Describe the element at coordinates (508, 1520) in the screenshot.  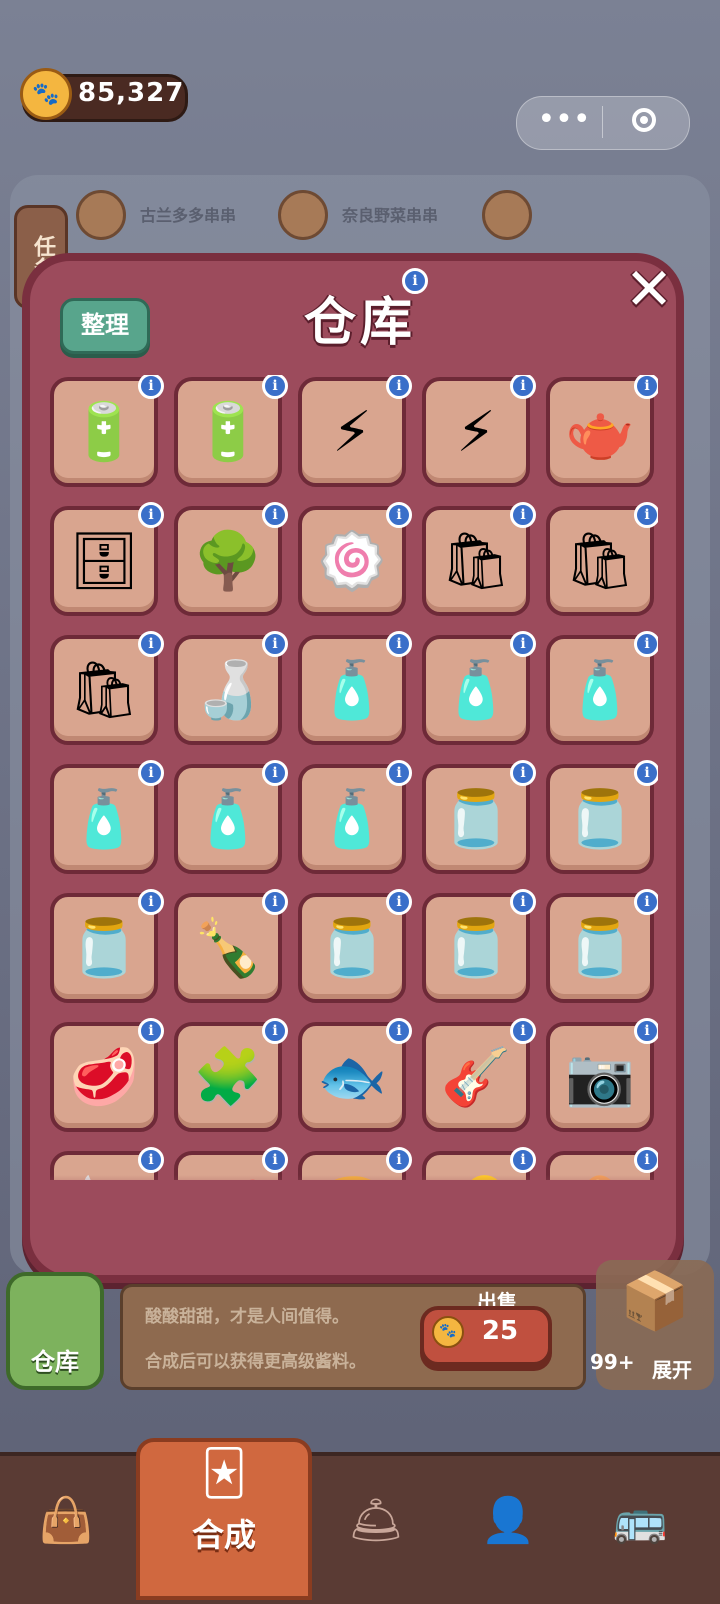
I see `profile-icon: 👤` at that location.